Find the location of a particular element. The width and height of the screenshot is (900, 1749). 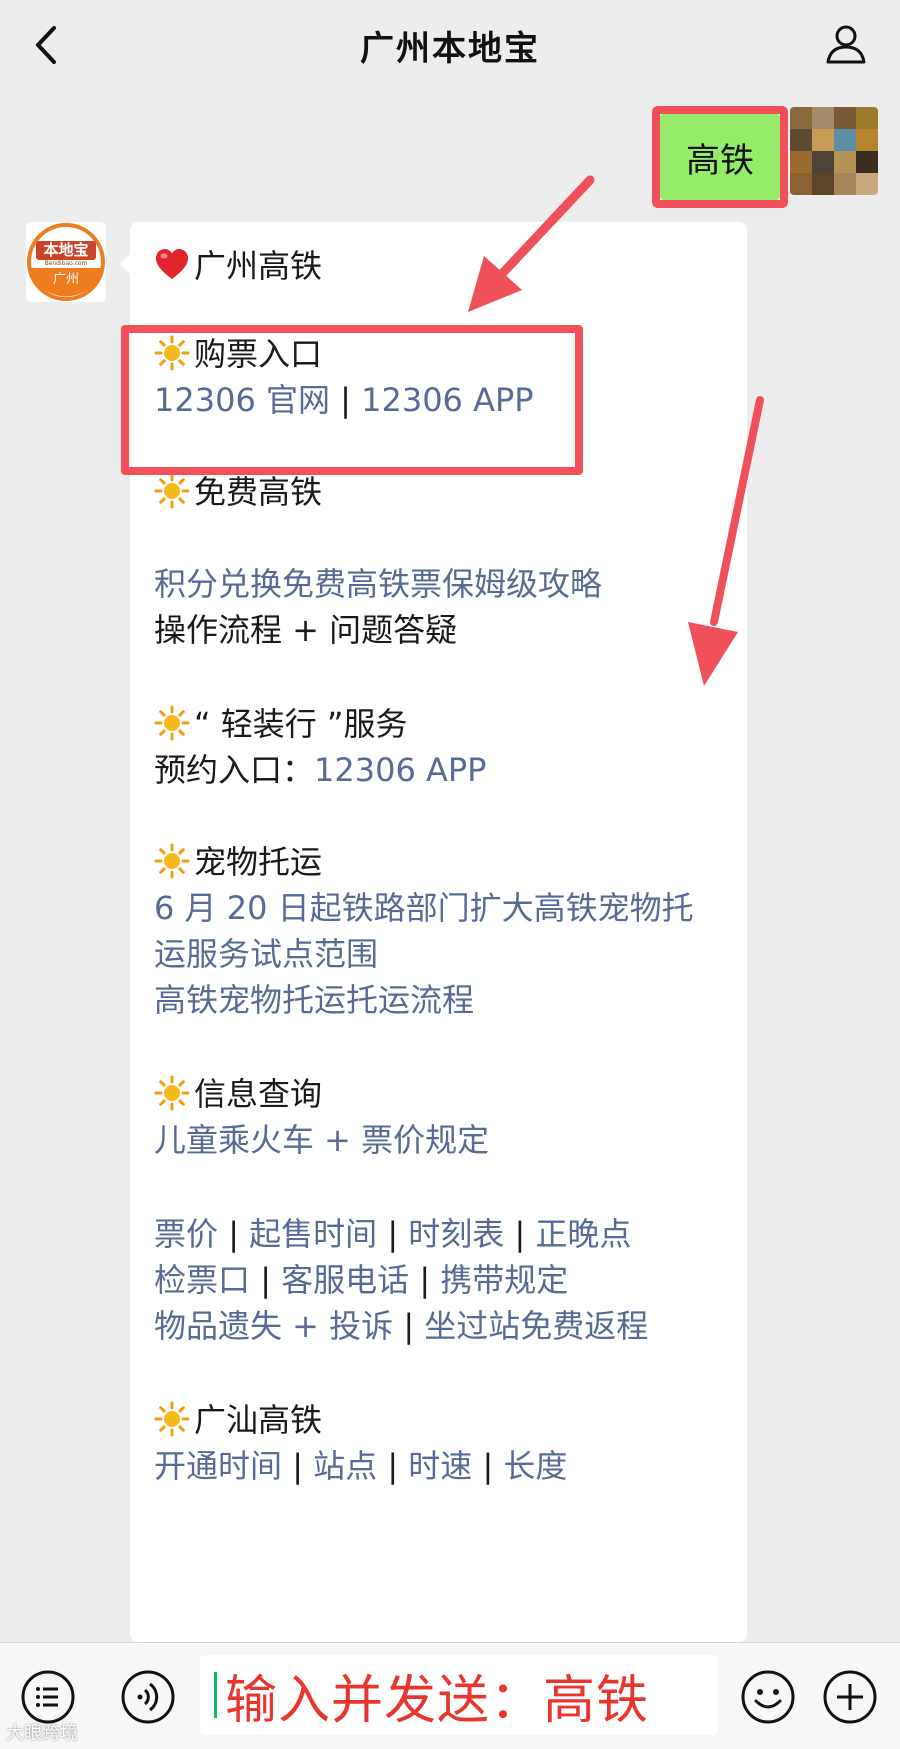

chat-input-bar: 输入并发送：高铁 is located at coordinates (450, 1695).